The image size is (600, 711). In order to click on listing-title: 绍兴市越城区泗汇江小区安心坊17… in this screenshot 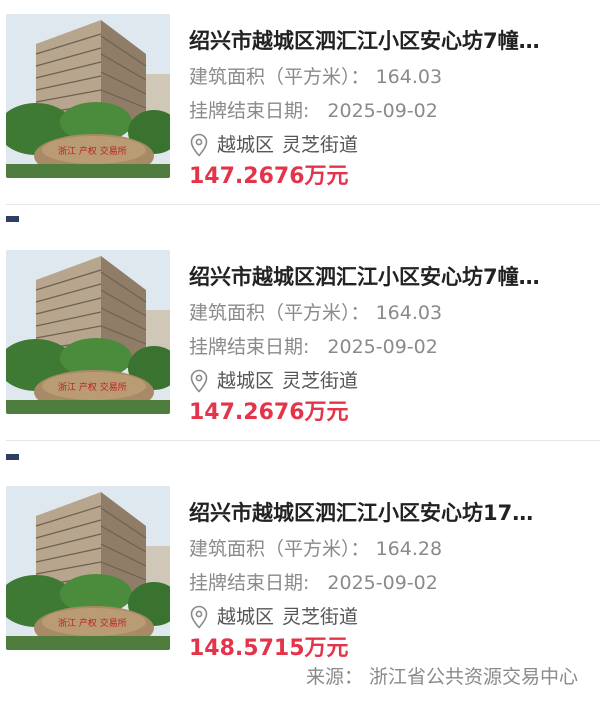, I will do `click(391, 506)`.